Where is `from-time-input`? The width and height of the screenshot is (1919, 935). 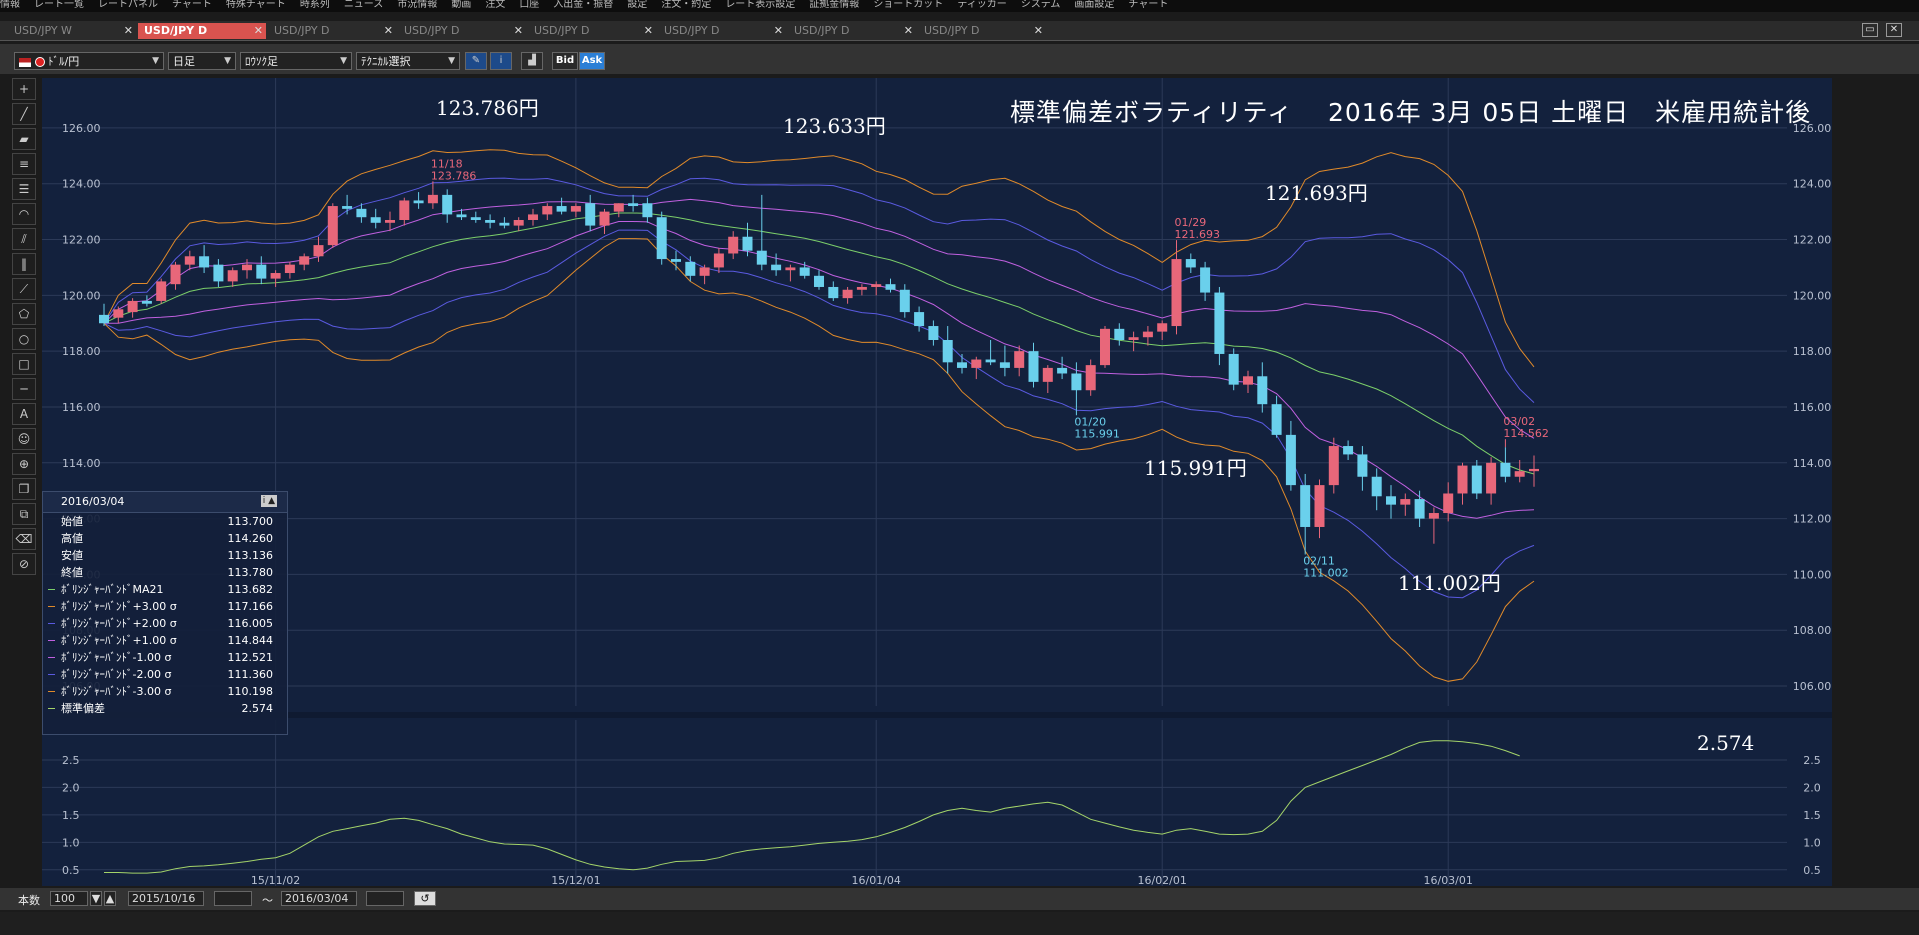 from-time-input is located at coordinates (233, 898).